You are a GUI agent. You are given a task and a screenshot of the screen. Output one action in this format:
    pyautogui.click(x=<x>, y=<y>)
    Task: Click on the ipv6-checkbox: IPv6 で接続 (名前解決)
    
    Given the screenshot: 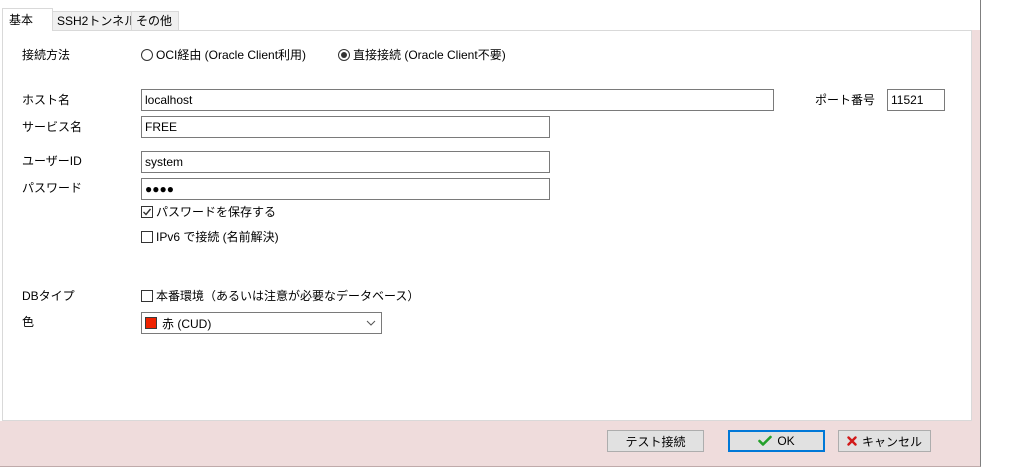 What is the action you would take?
    pyautogui.click(x=210, y=237)
    